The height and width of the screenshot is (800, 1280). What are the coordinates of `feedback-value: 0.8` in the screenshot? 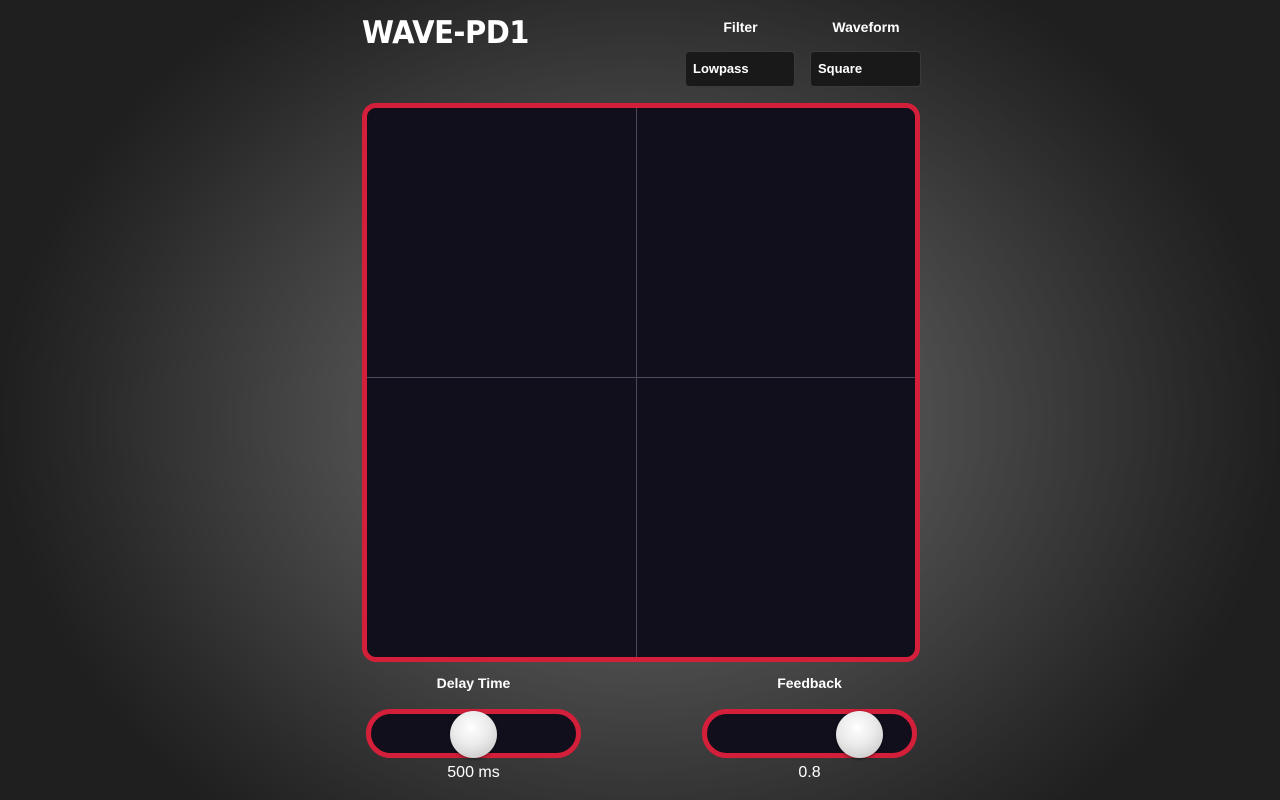 It's located at (809, 772).